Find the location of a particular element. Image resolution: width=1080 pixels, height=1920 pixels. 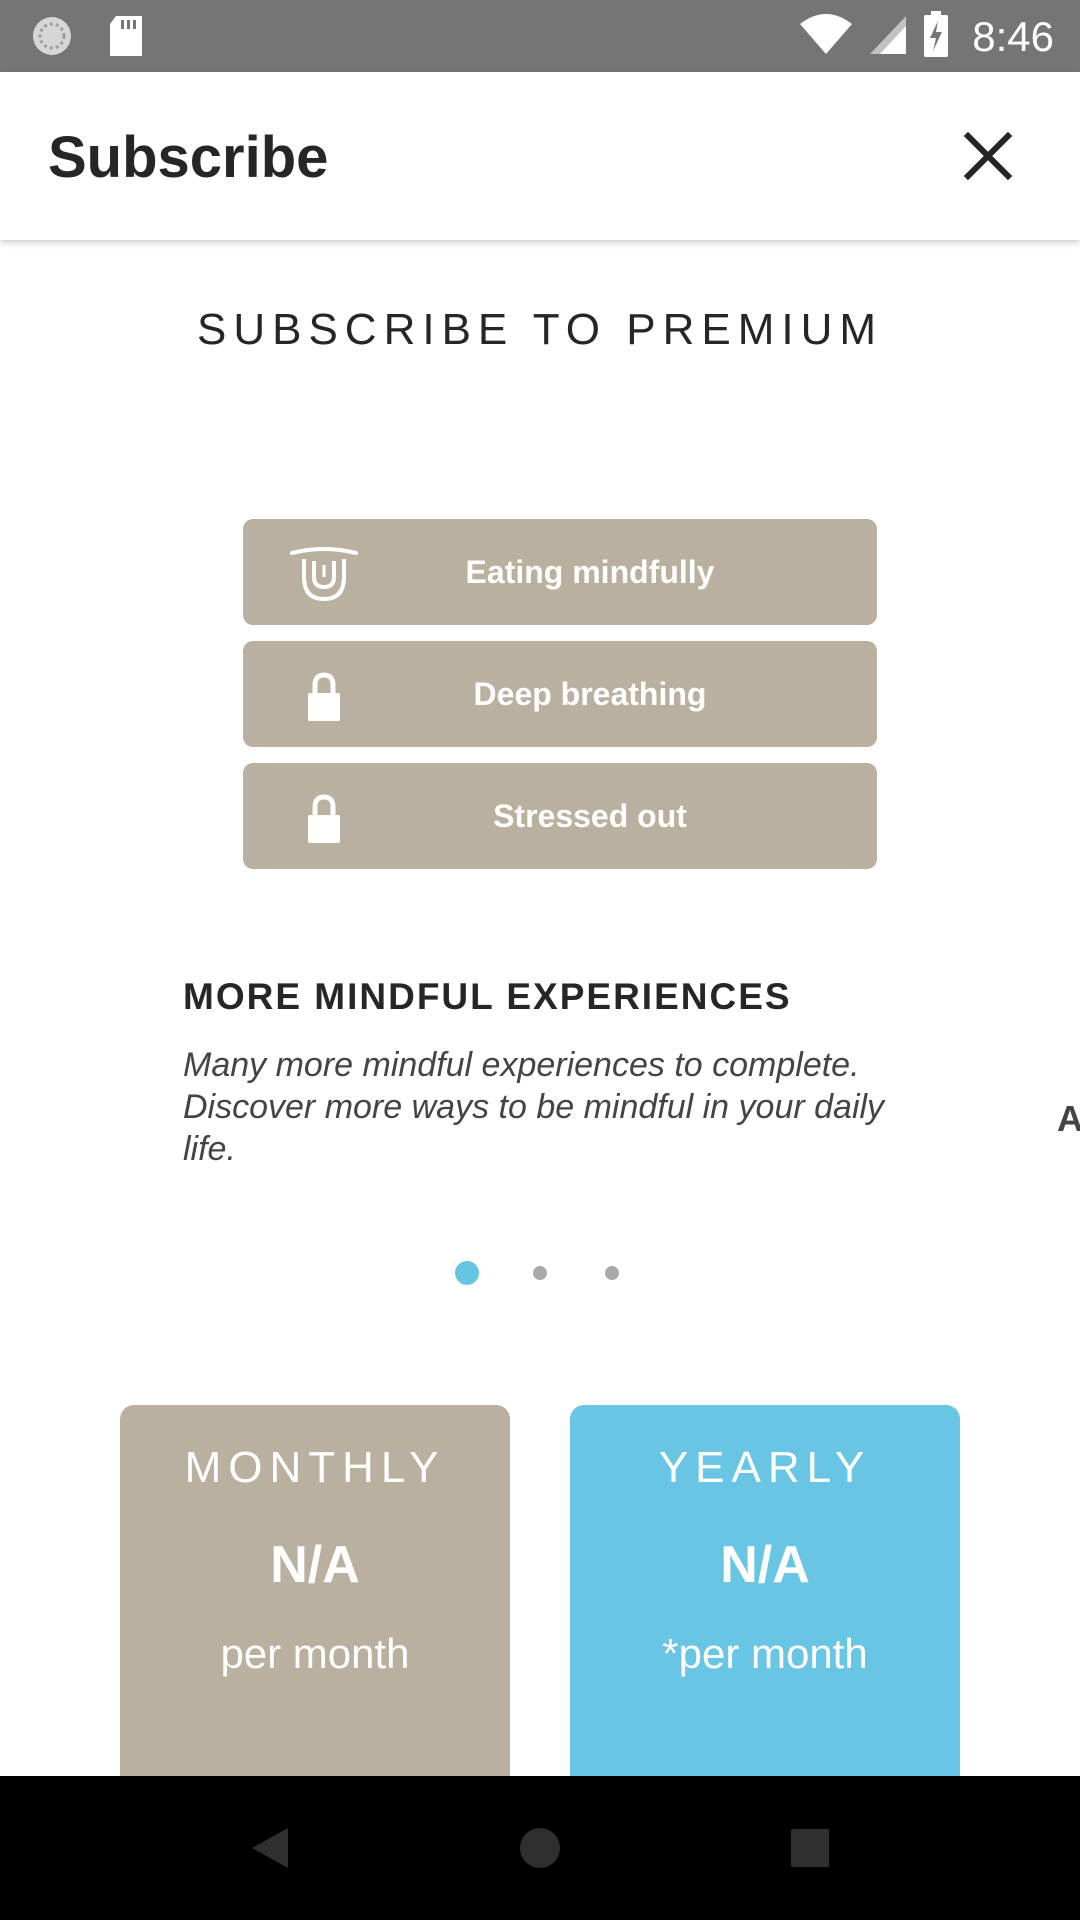

recents-button is located at coordinates (810, 1848).